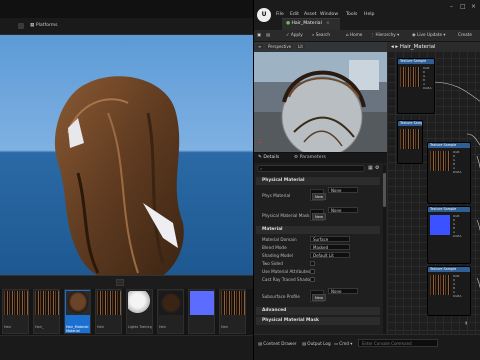  What do you see at coordinates (351, 14) in the screenshot?
I see `menu-item-tools: Tools` at bounding box center [351, 14].